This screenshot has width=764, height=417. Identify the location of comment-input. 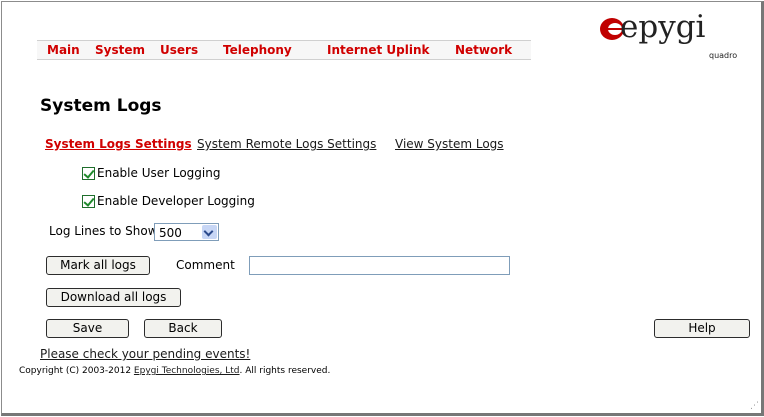
(379, 265).